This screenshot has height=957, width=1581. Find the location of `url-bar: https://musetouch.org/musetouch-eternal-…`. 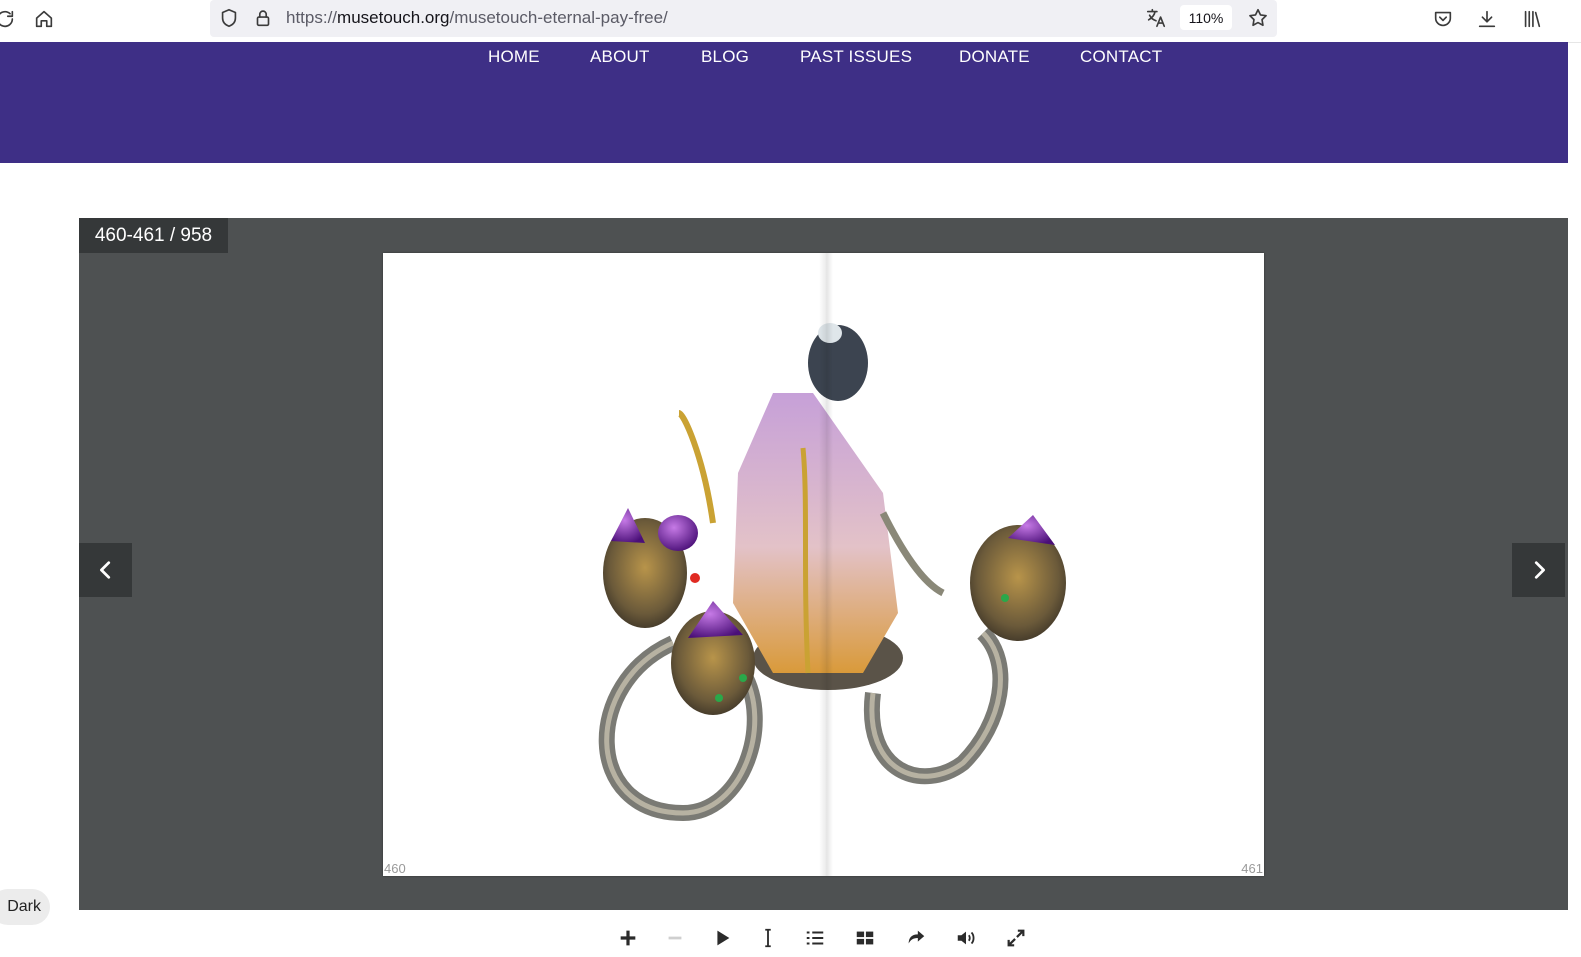

url-bar: https://musetouch.org/musetouch-eternal-… is located at coordinates (743, 18).